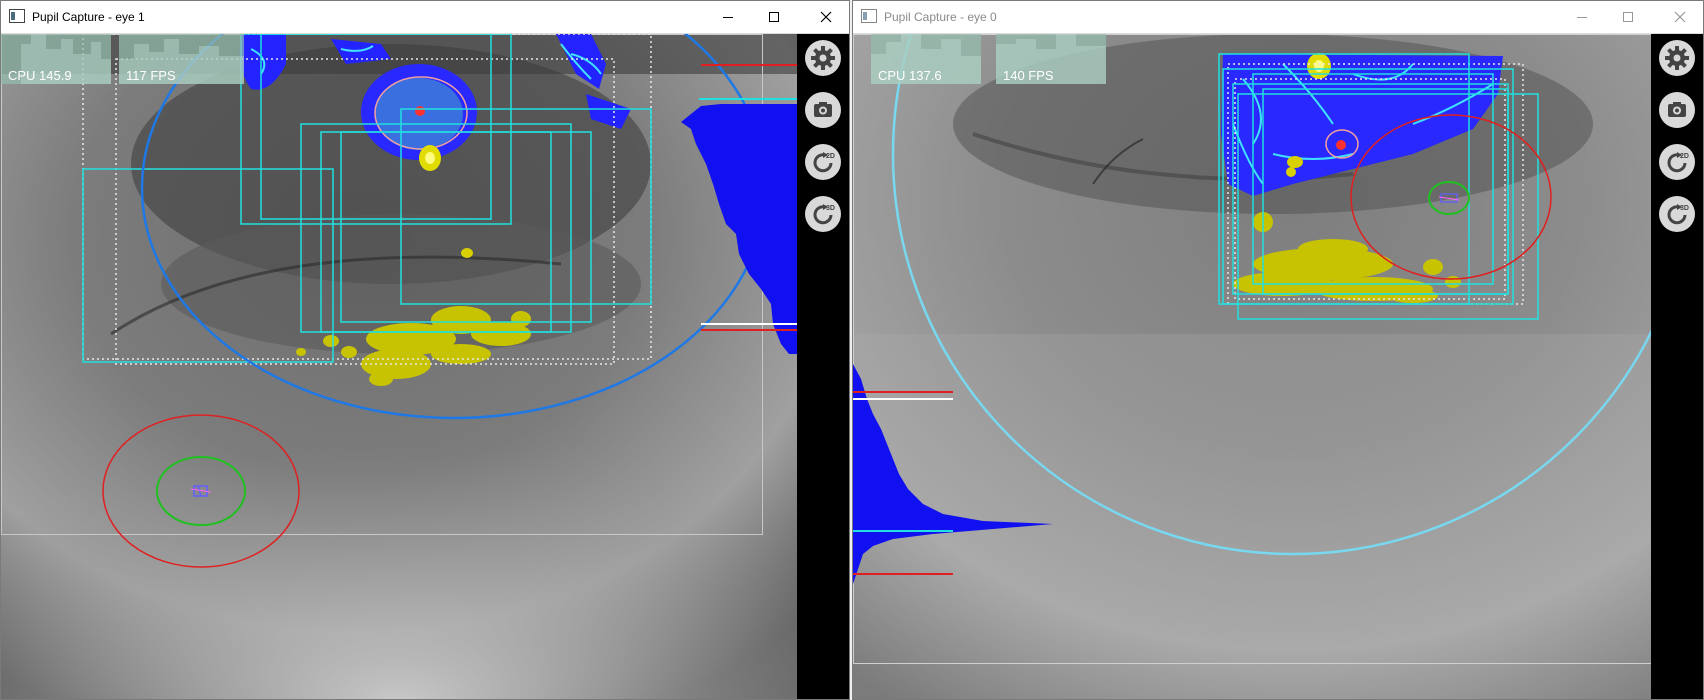 This screenshot has width=1704, height=700. I want to click on cpu-graph: CPU 137.6, so click(926, 59).